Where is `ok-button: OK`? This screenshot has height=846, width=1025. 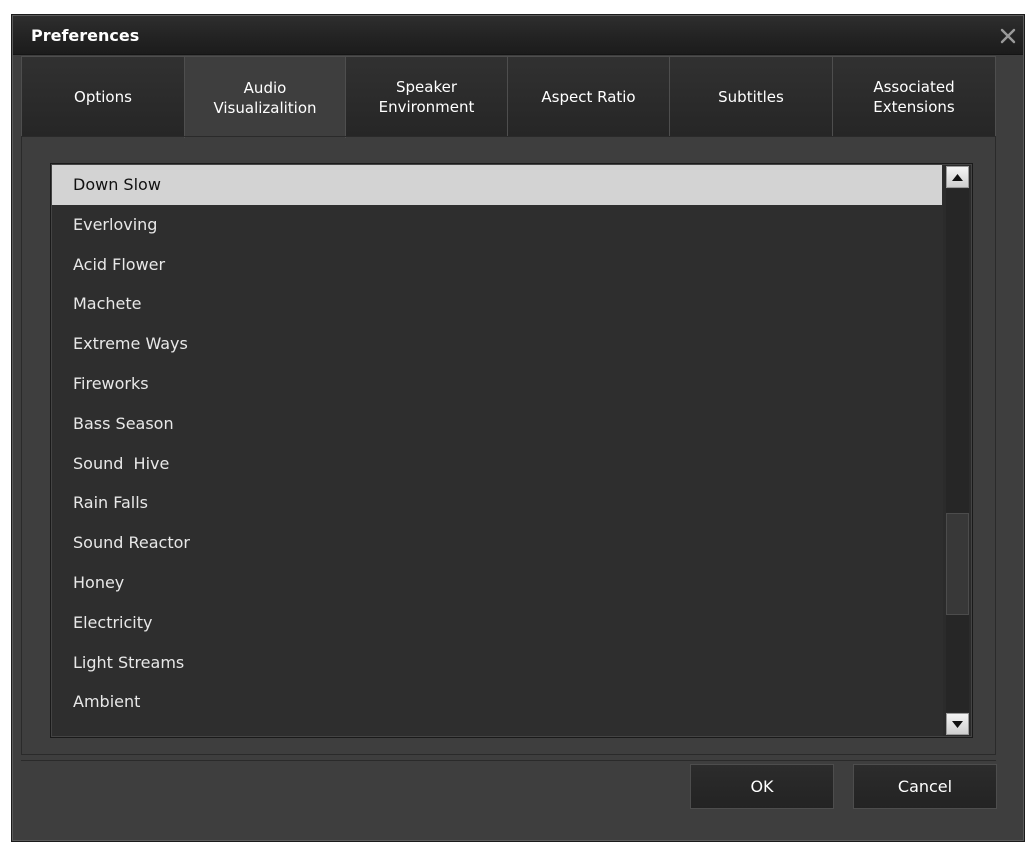
ok-button: OK is located at coordinates (762, 786).